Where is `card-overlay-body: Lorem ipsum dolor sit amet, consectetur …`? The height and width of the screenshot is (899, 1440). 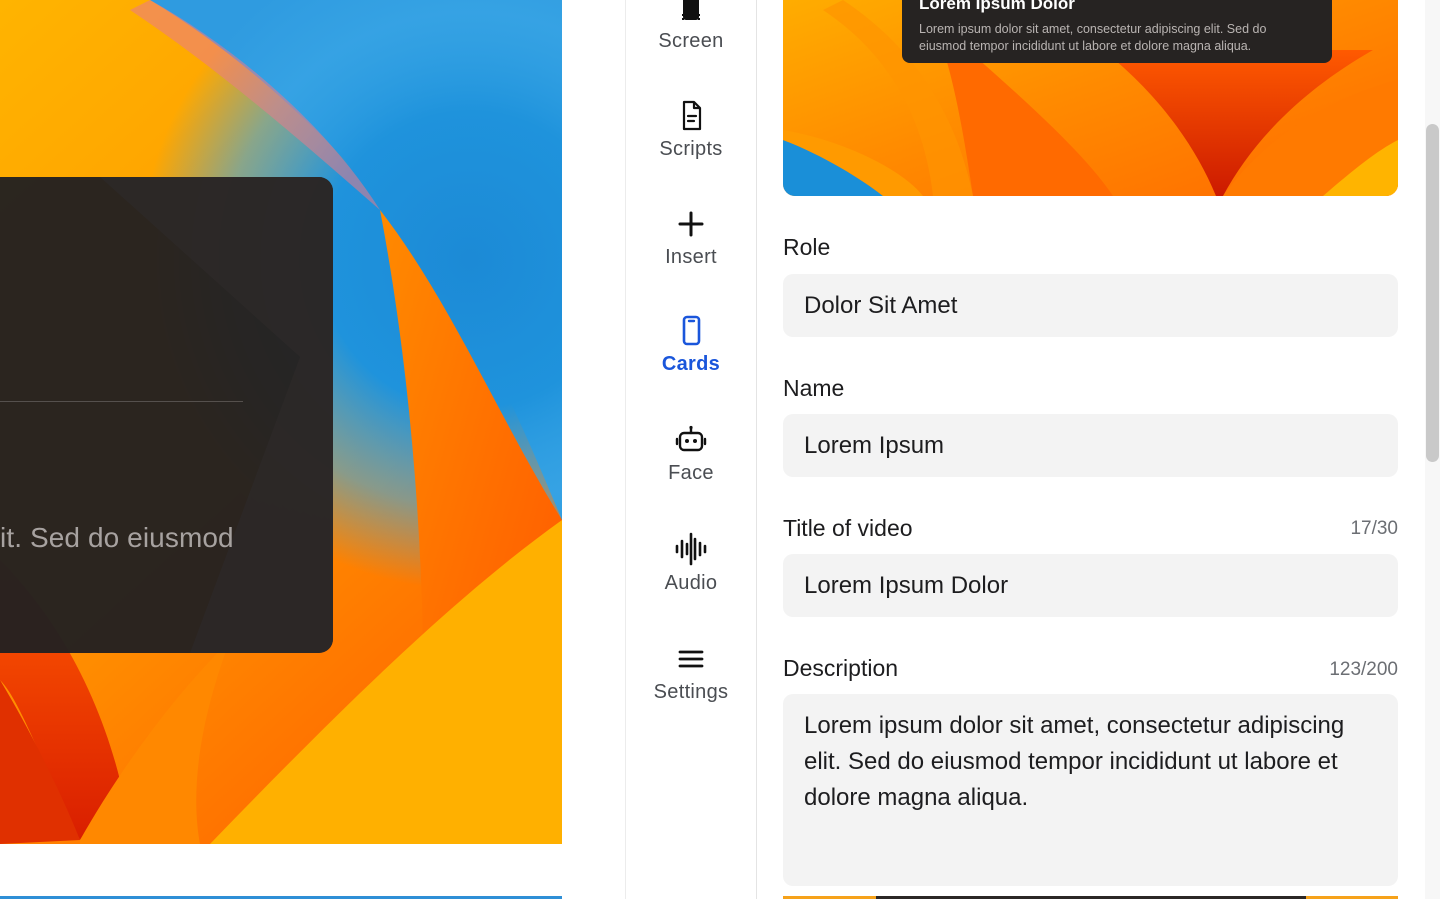 card-overlay-body: Lorem ipsum dolor sit amet, consectetur … is located at coordinates (1093, 37).